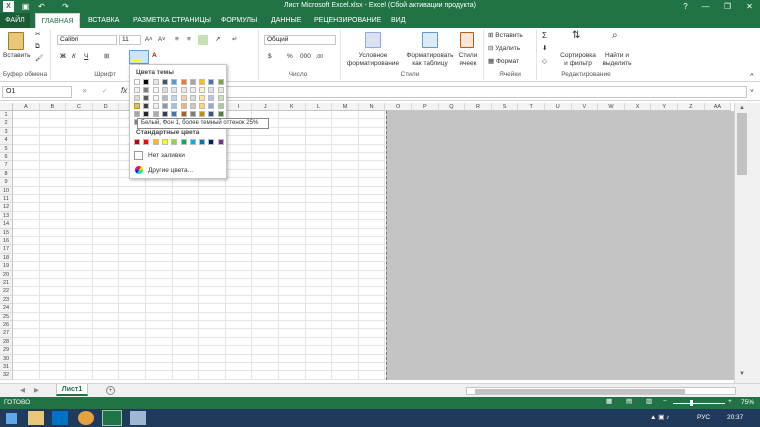  What do you see at coordinates (6, 266) in the screenshot?
I see `row-header: 19` at bounding box center [6, 266].